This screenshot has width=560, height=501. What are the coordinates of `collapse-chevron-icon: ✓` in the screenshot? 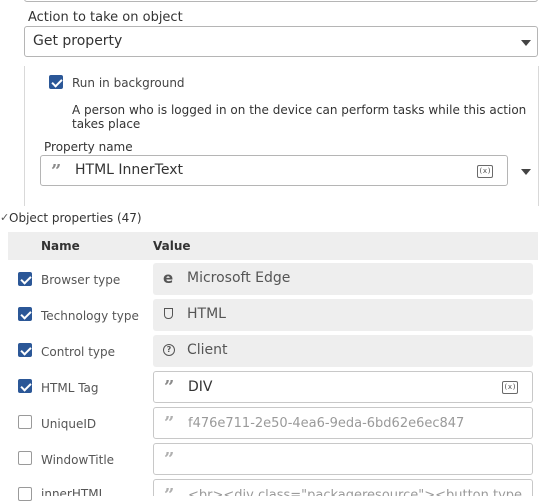 It's located at (4, 217).